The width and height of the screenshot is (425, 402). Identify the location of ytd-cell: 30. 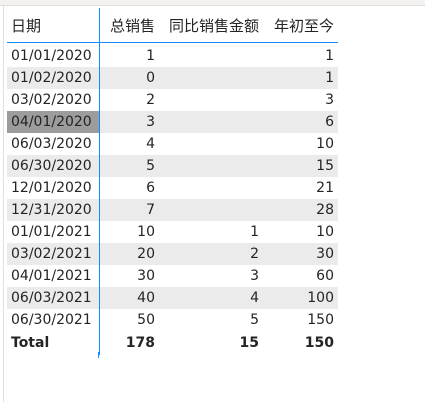
(300, 254).